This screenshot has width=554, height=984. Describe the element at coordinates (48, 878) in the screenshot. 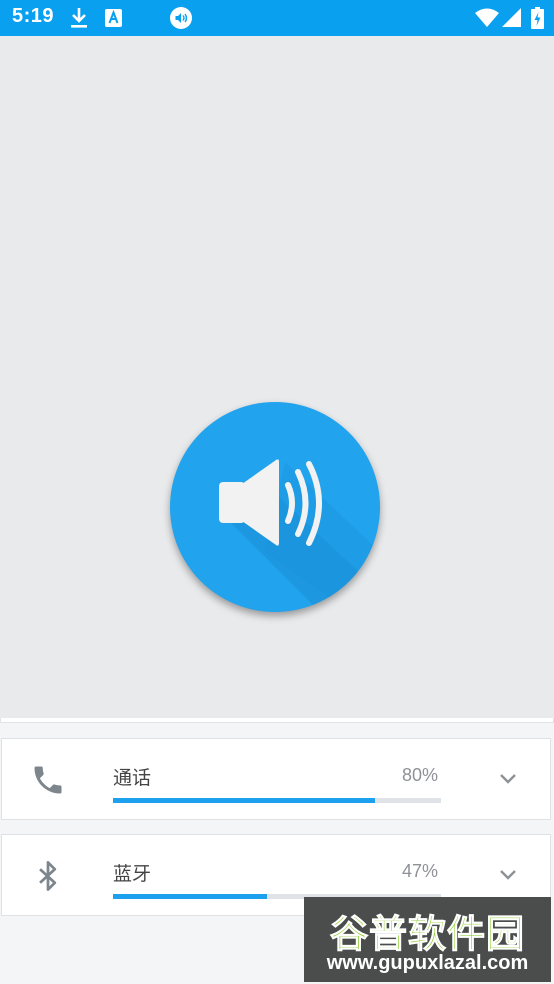

I see `bluetooth-icon` at that location.